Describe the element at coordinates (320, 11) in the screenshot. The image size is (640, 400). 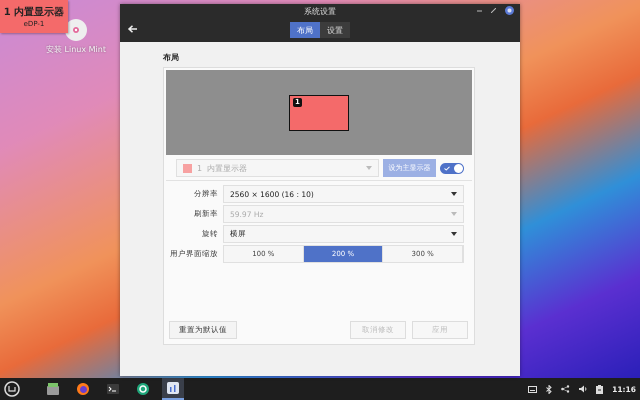
I see `window-title: 系统设置` at that location.